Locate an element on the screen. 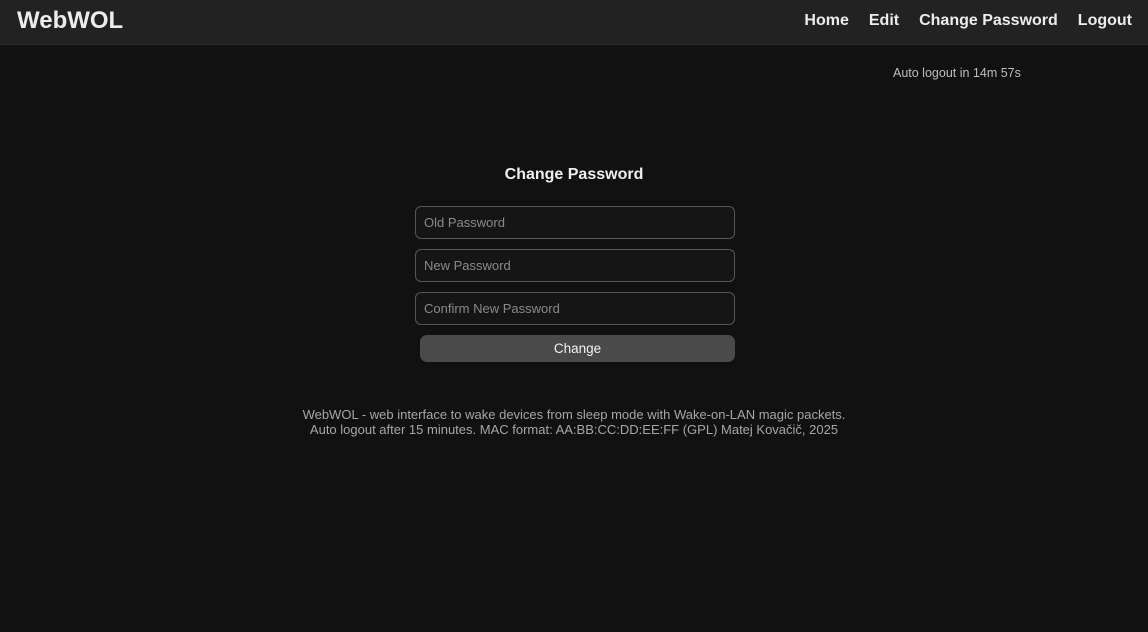 The image size is (1148, 632). change-button: Change is located at coordinates (577, 348).